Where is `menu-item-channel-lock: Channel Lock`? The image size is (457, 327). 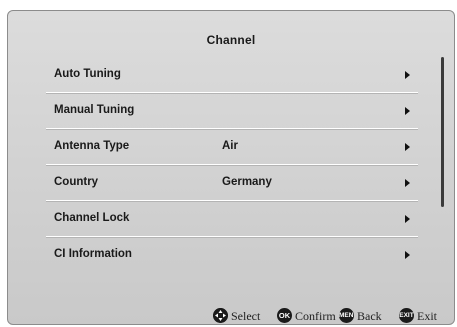 menu-item-channel-lock: Channel Lock is located at coordinates (232, 219).